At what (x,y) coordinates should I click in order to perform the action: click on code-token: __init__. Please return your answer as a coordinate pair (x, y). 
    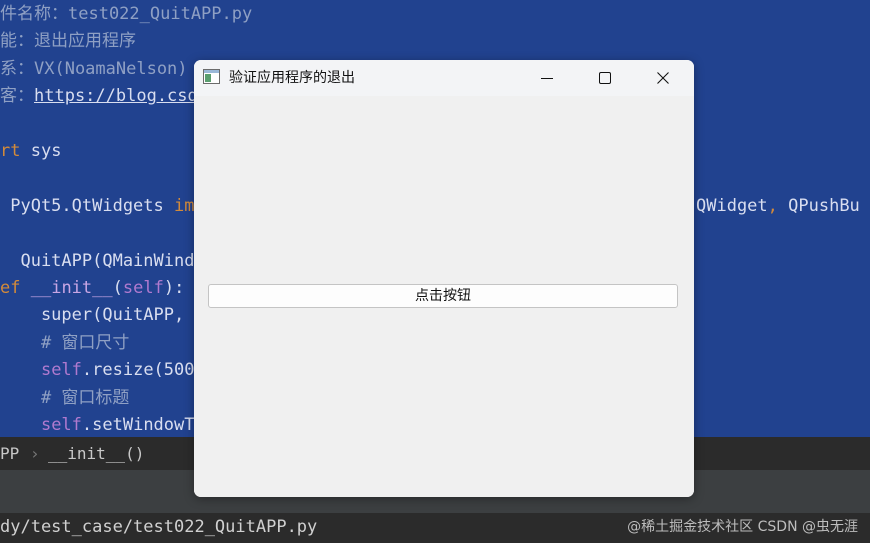
    Looking at the image, I should click on (71, 288).